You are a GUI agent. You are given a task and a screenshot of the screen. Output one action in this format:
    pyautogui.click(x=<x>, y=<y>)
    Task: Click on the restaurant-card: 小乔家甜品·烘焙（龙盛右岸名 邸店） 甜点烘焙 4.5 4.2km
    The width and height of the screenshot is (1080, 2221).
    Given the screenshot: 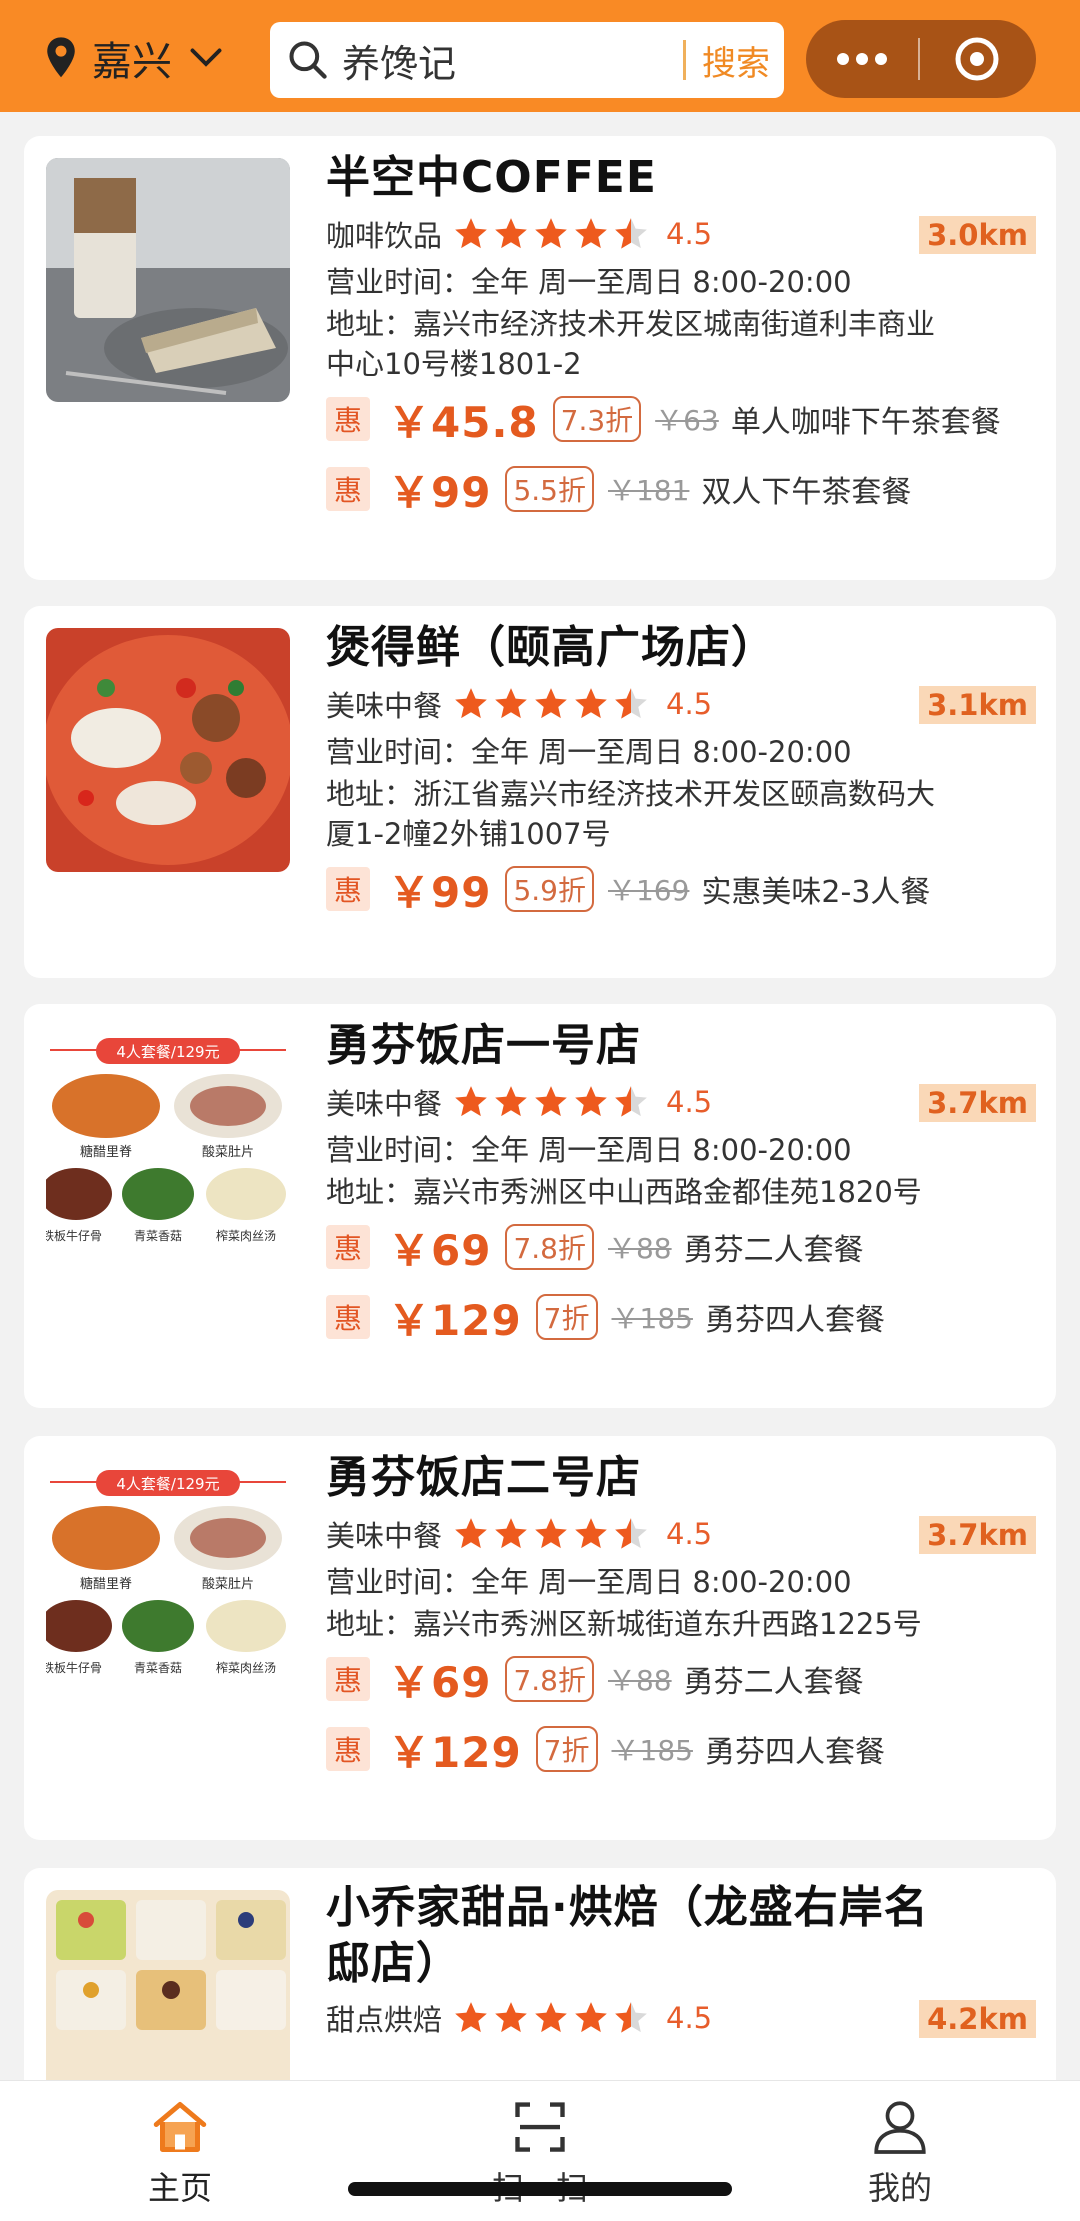 What is the action you would take?
    pyautogui.click(x=540, y=1983)
    